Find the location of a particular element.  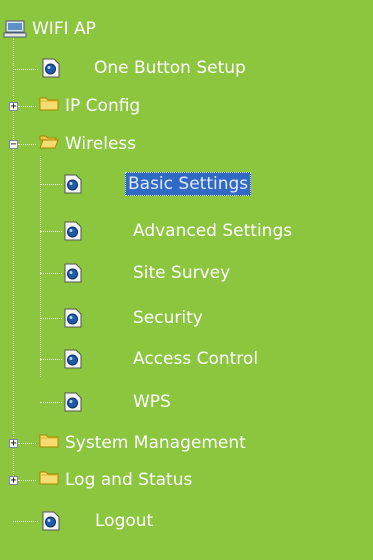

computer-icon is located at coordinates (15, 29).